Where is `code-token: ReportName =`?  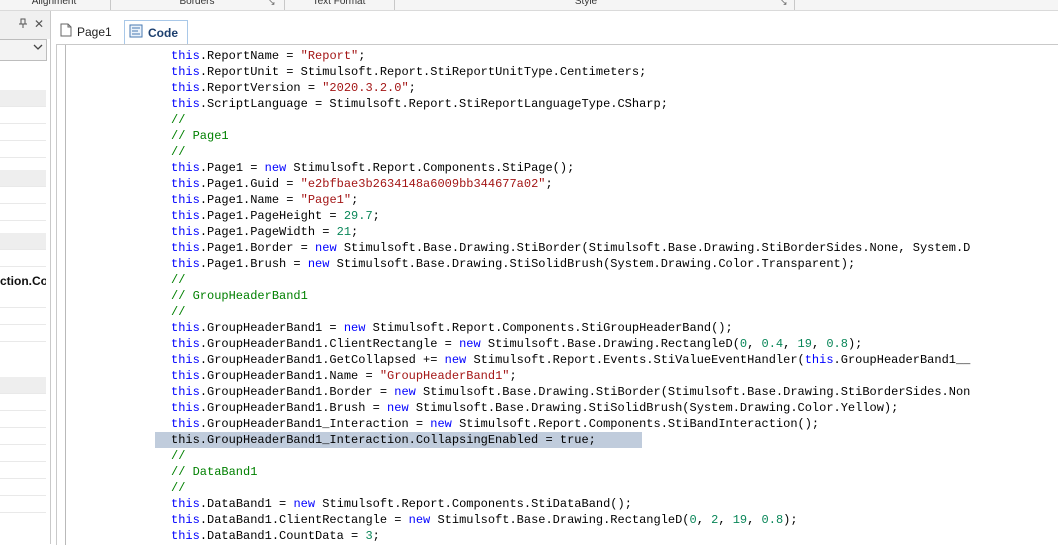 code-token: ReportName = is located at coordinates (254, 56).